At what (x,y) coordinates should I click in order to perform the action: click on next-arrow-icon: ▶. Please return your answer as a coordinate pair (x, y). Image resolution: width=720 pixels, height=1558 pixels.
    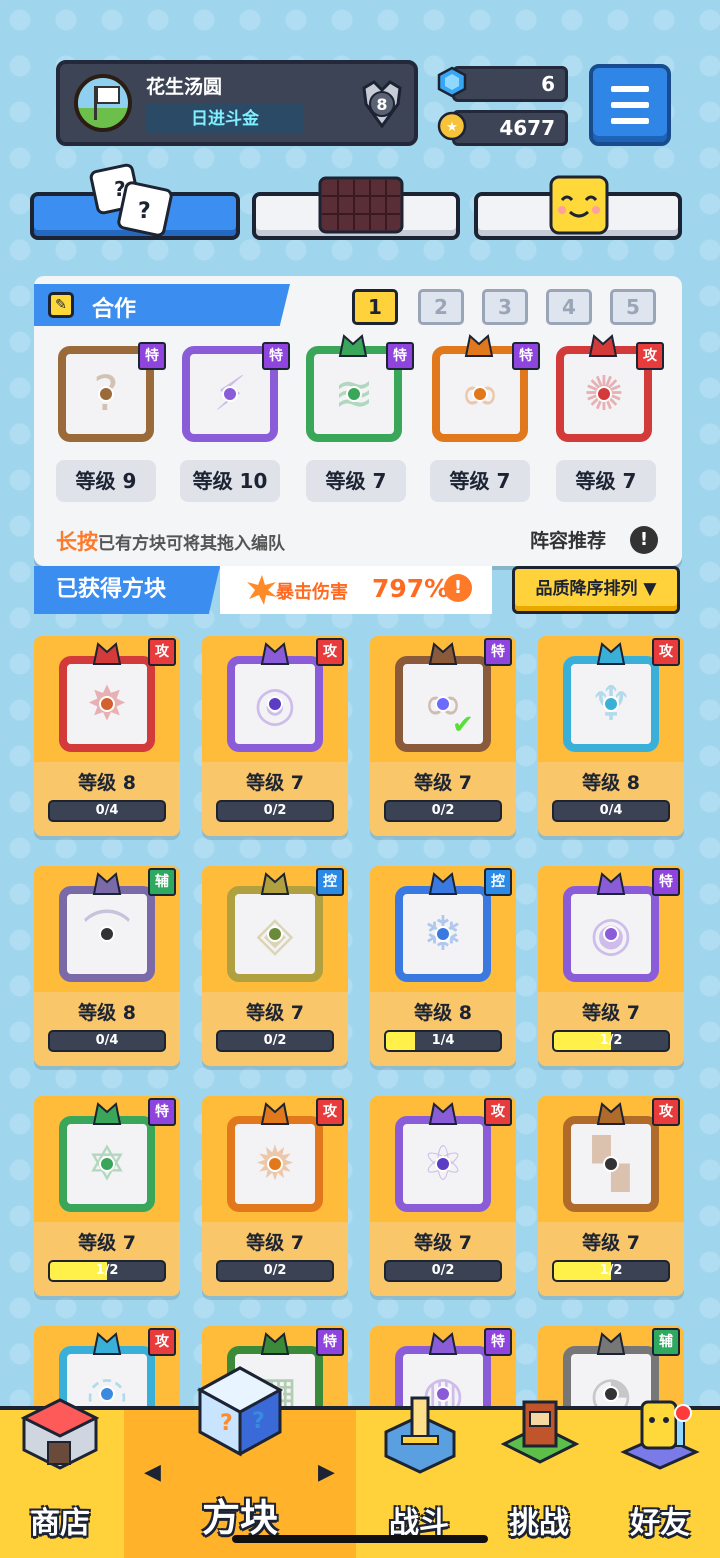
    Looking at the image, I should click on (326, 1472).